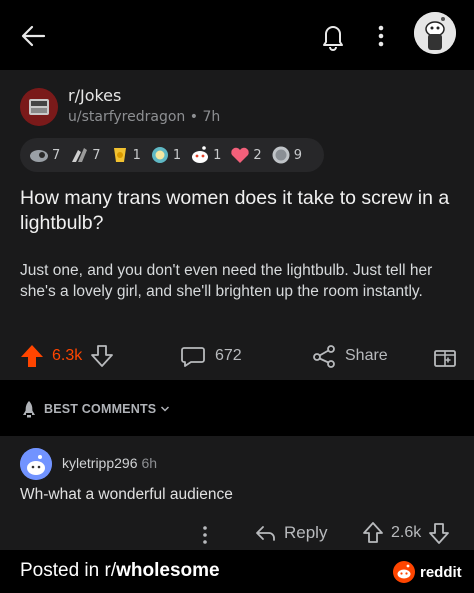  I want to click on posted-in-text: Posted in r/wholesome, so click(120, 571).